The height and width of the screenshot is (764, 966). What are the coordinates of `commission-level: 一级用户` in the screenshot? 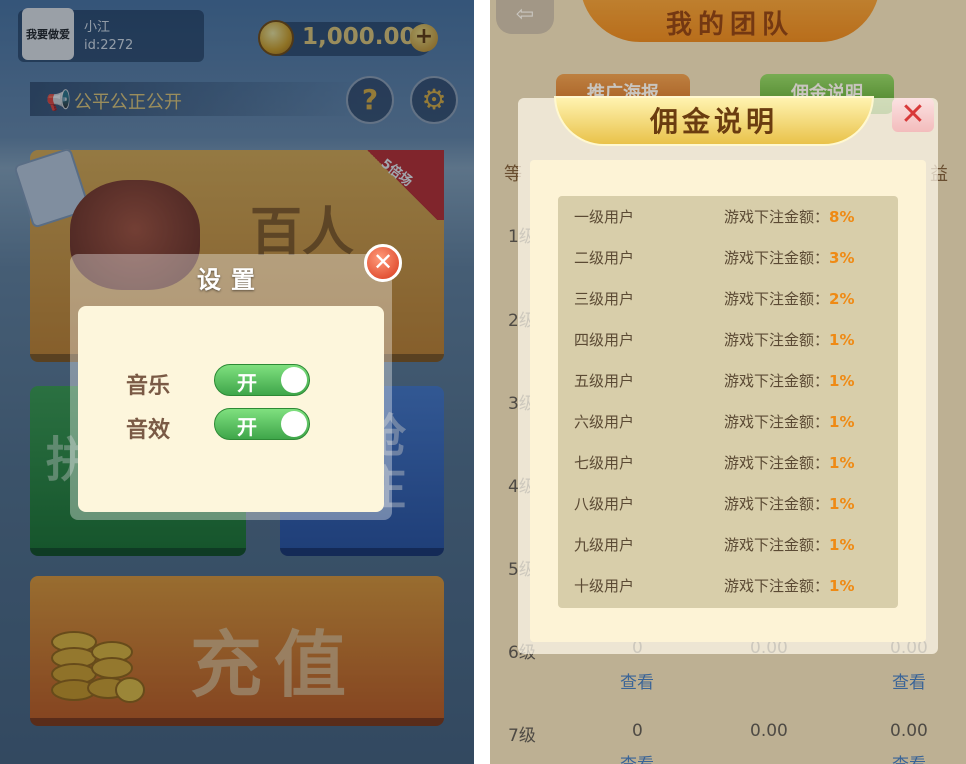 It's located at (604, 217).